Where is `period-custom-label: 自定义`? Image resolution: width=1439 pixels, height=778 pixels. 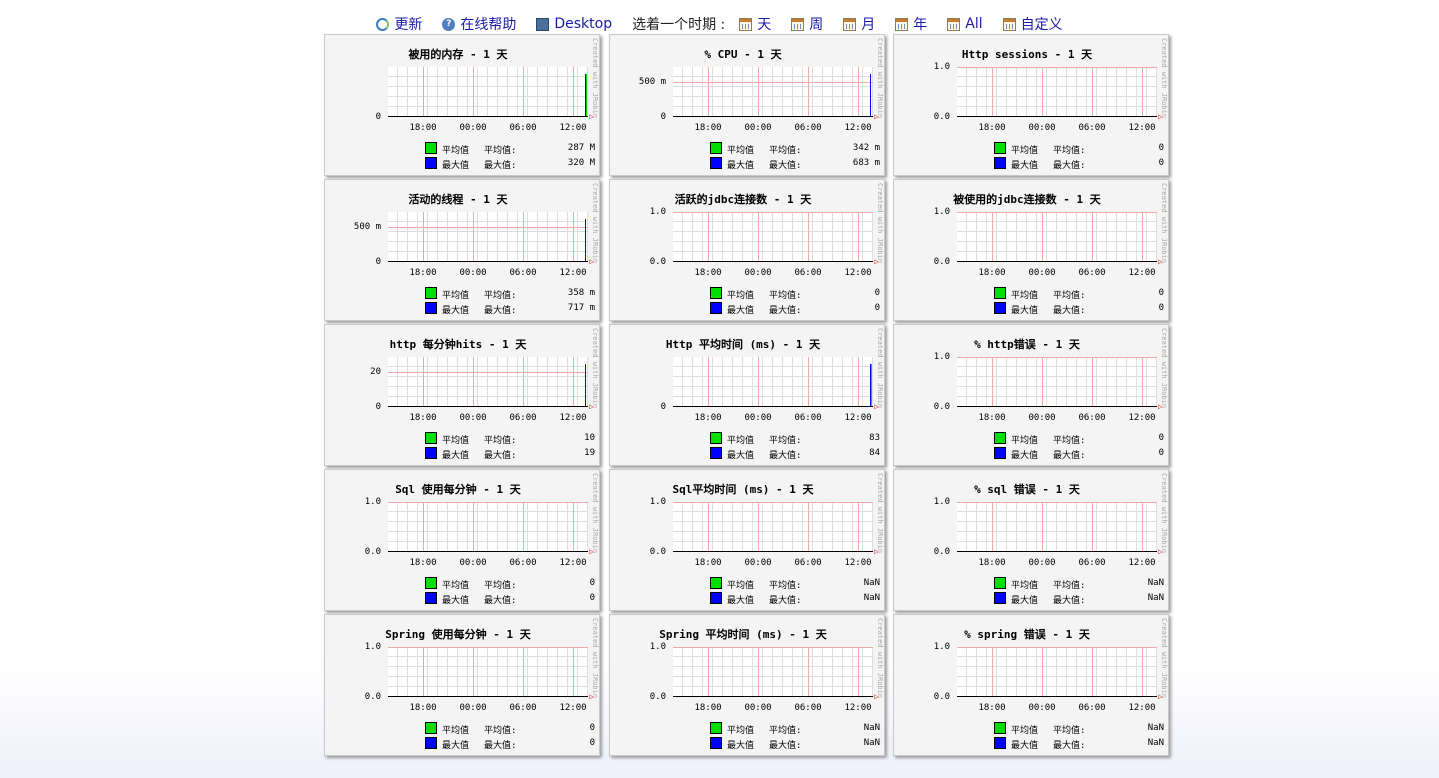
period-custom-label: 自定义 is located at coordinates (1041, 25).